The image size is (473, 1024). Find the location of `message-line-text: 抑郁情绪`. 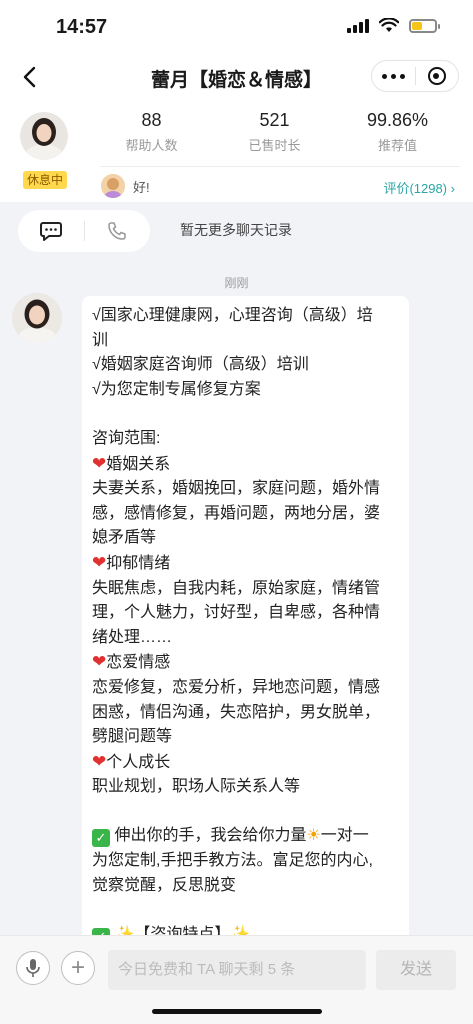

message-line-text: 抑郁情绪 is located at coordinates (138, 563).